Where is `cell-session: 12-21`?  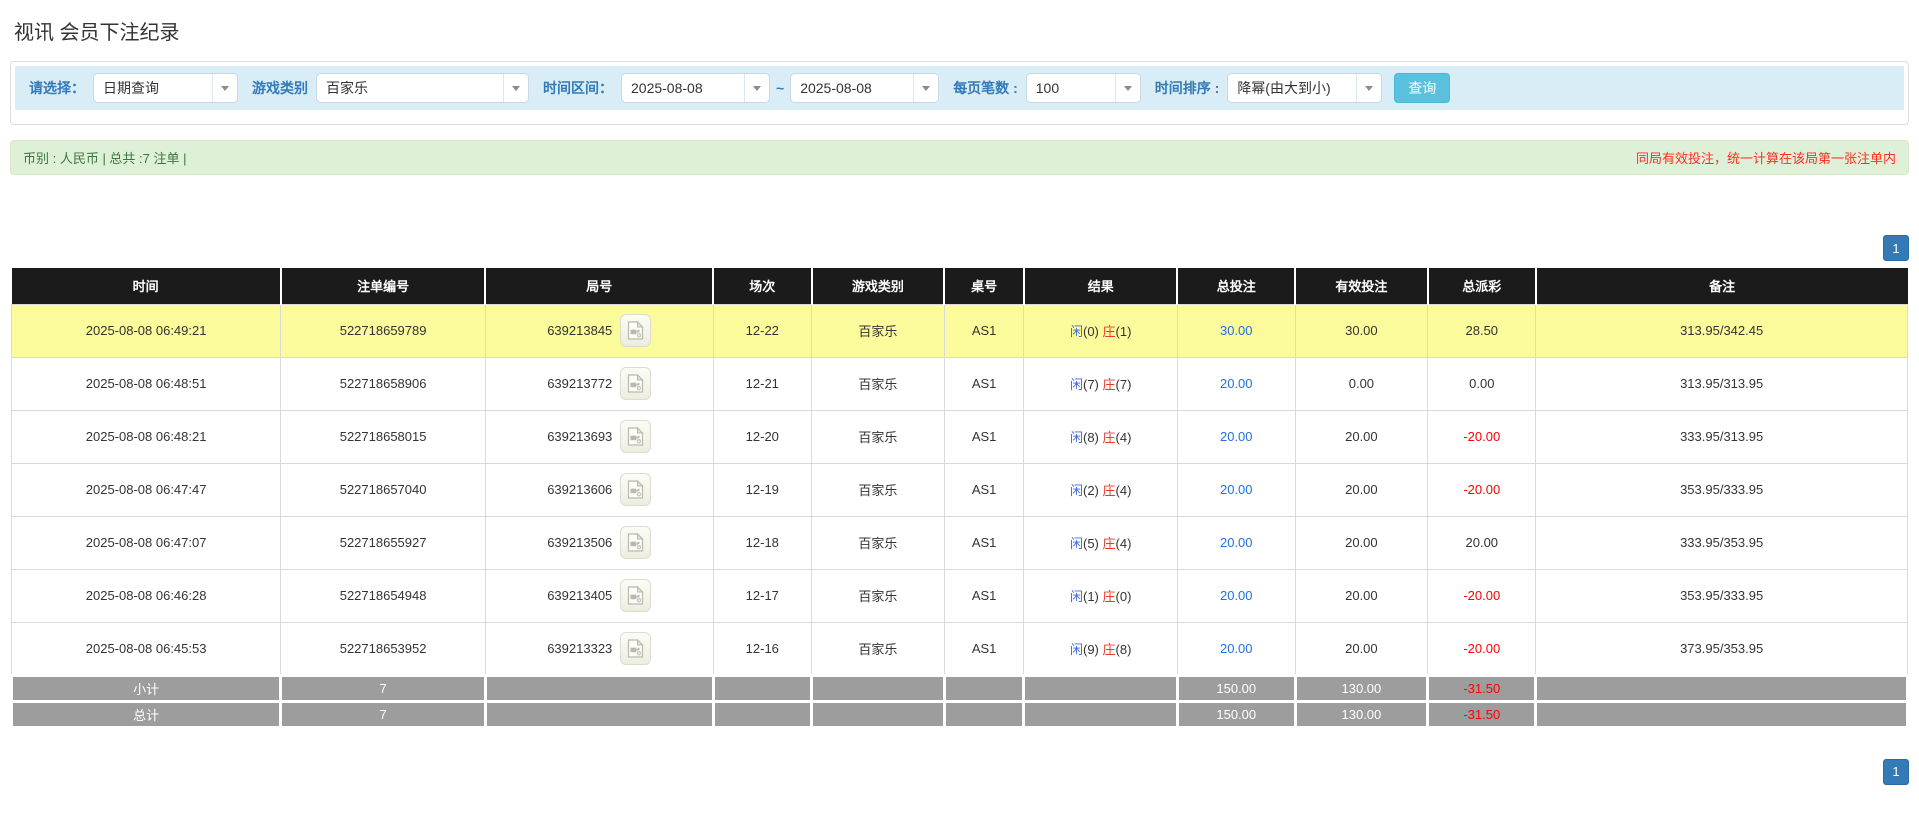
cell-session: 12-21 is located at coordinates (762, 383).